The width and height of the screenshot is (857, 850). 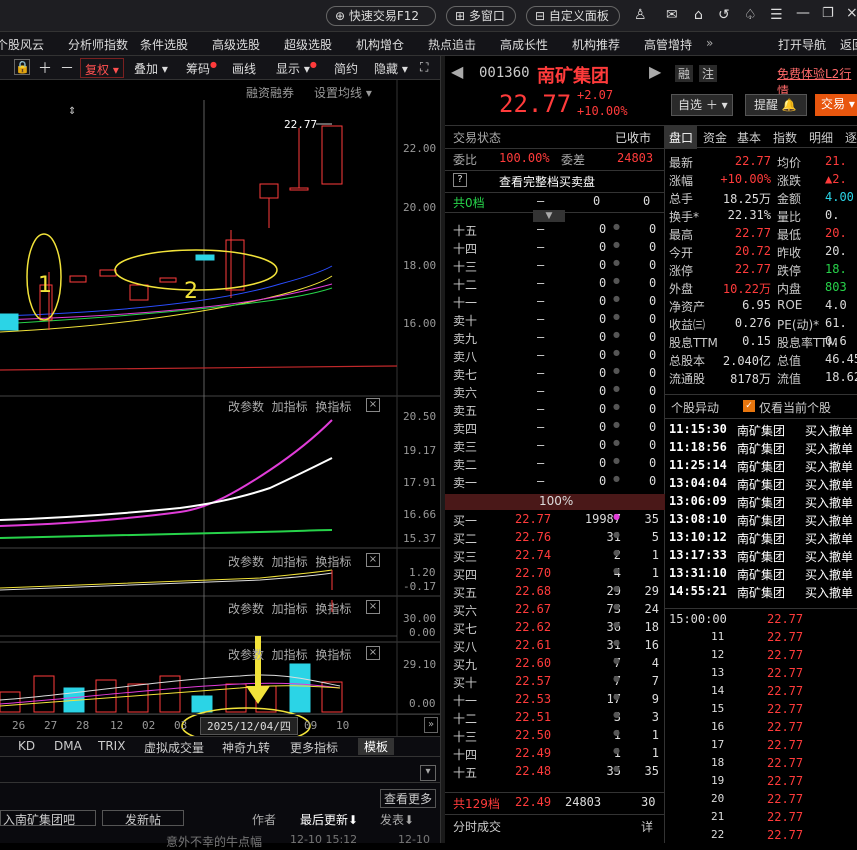 I want to click on lock-icon: 🔒, so click(x=22, y=67).